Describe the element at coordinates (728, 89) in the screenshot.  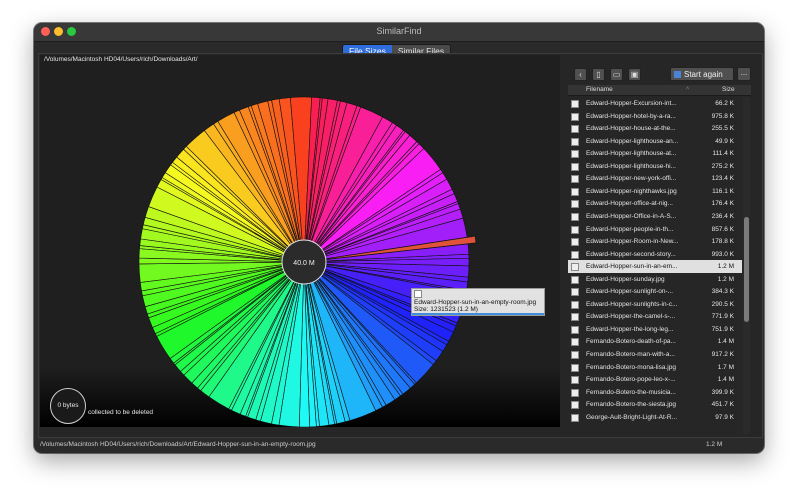
I see `size-column-header: Size` at that location.